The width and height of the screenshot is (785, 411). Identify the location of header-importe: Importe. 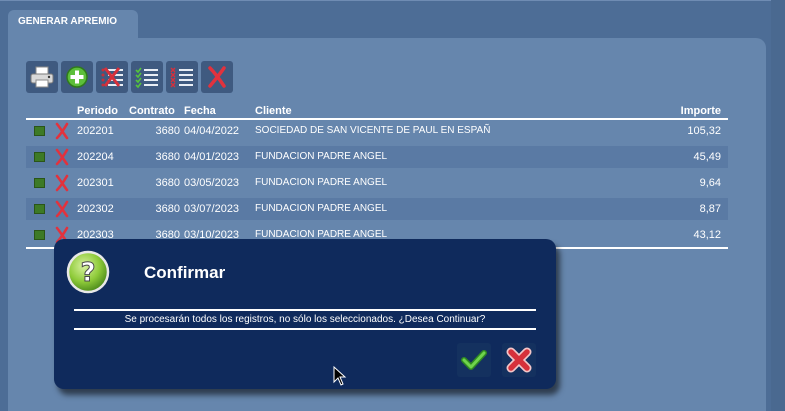
(701, 111).